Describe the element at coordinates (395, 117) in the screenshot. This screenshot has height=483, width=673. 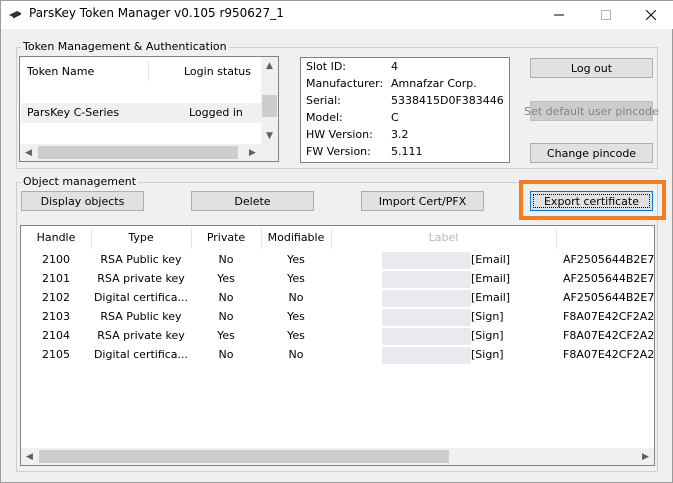
I see `model-value: C` at that location.